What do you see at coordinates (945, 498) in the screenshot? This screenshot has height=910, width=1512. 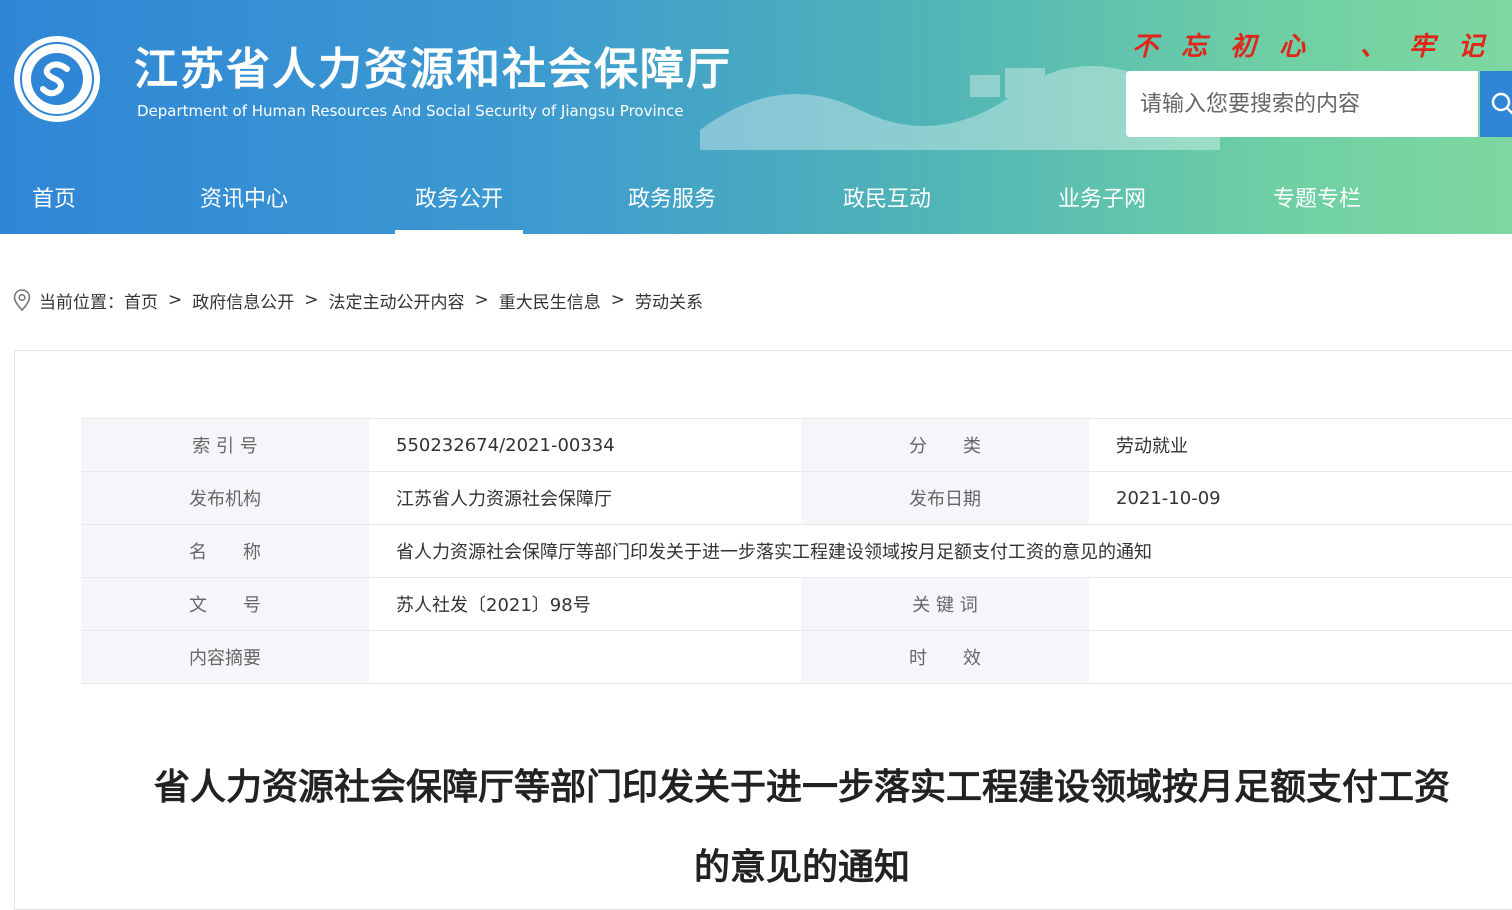 I see `meta-label-publish-date: 发布日期` at bounding box center [945, 498].